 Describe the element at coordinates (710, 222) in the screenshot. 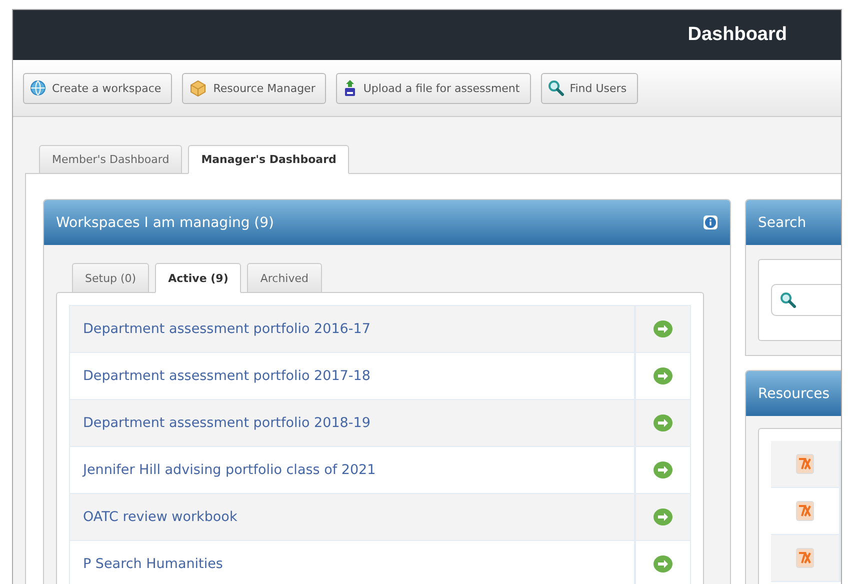

I see `info-icon` at that location.